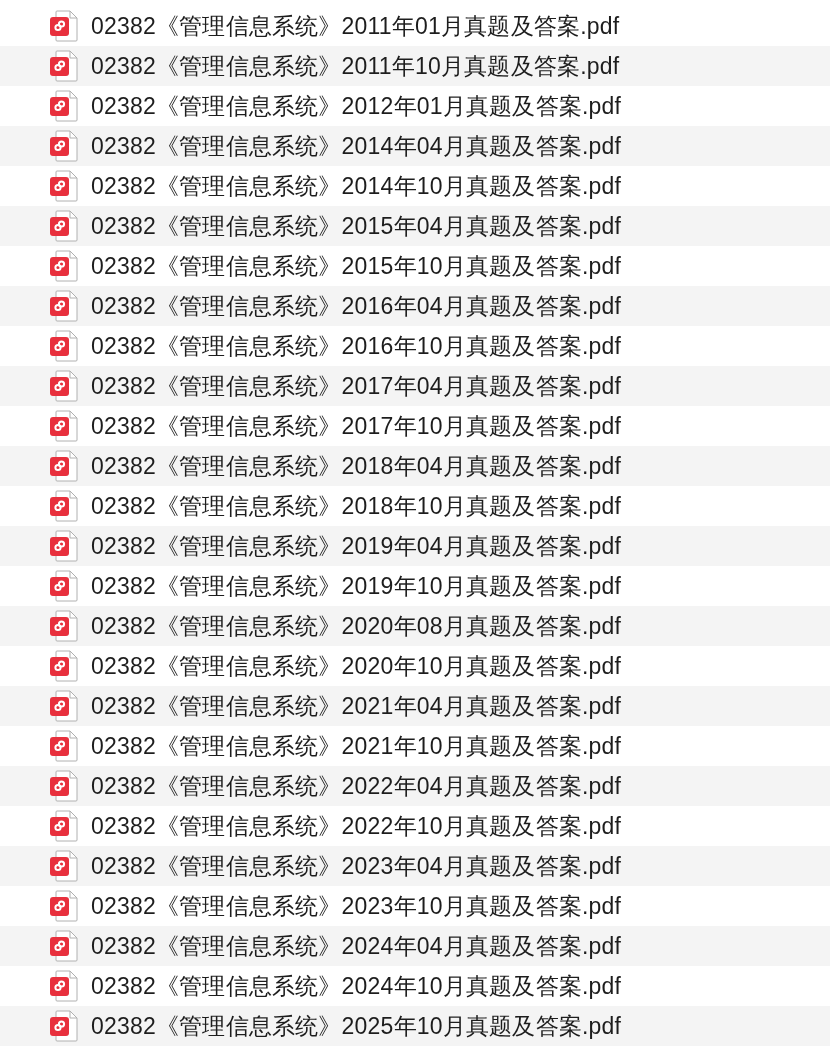 This screenshot has height=1052, width=830. I want to click on file-row: 02382《管理信息系统》2011年10月真题及答案.pdf, so click(415, 66).